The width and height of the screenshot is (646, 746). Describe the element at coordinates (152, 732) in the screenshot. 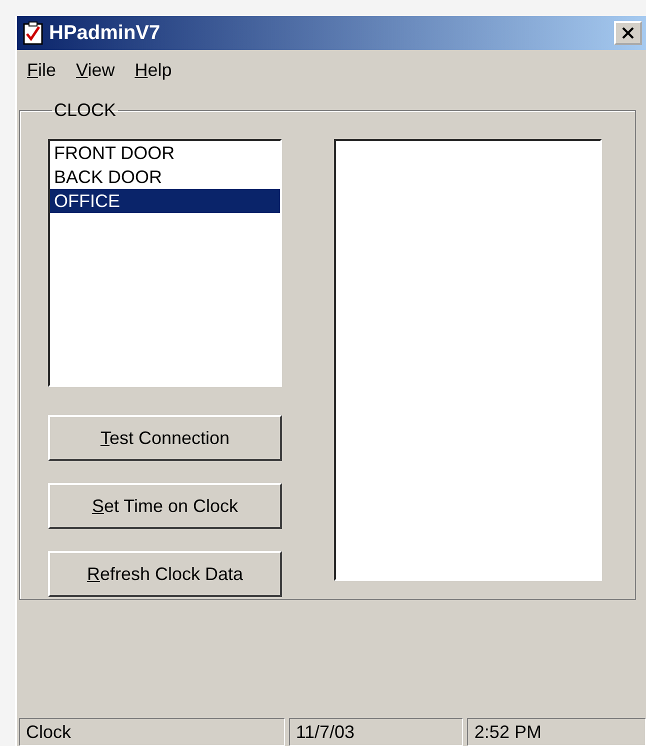

I see `status-panel: Clock` at that location.